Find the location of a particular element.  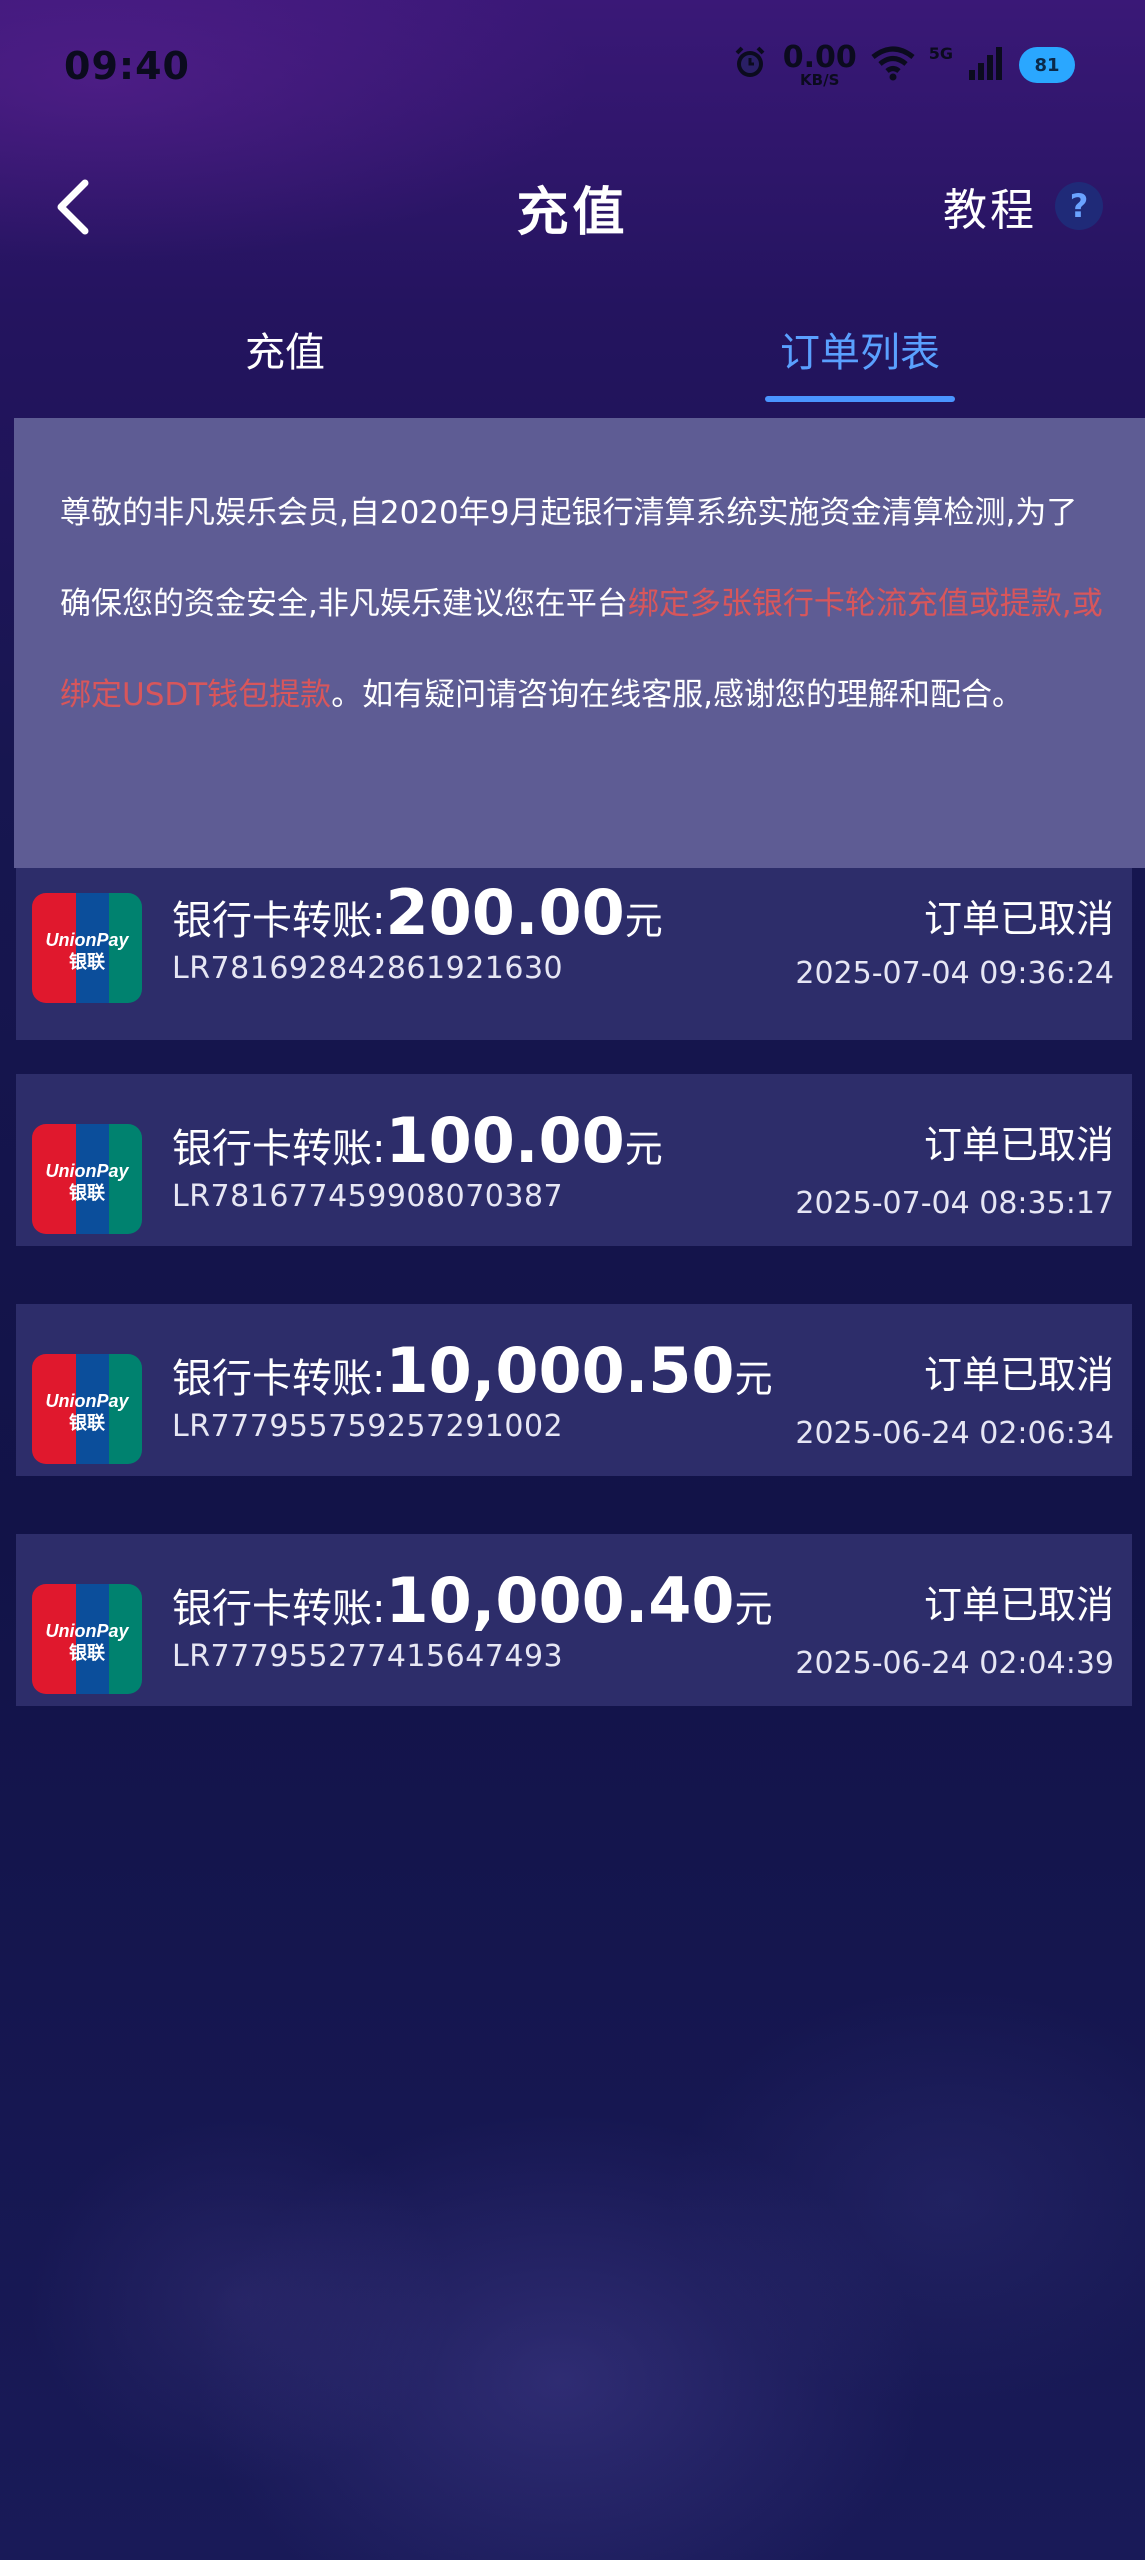

order-id: LR777955759257291002 is located at coordinates (368, 1426).